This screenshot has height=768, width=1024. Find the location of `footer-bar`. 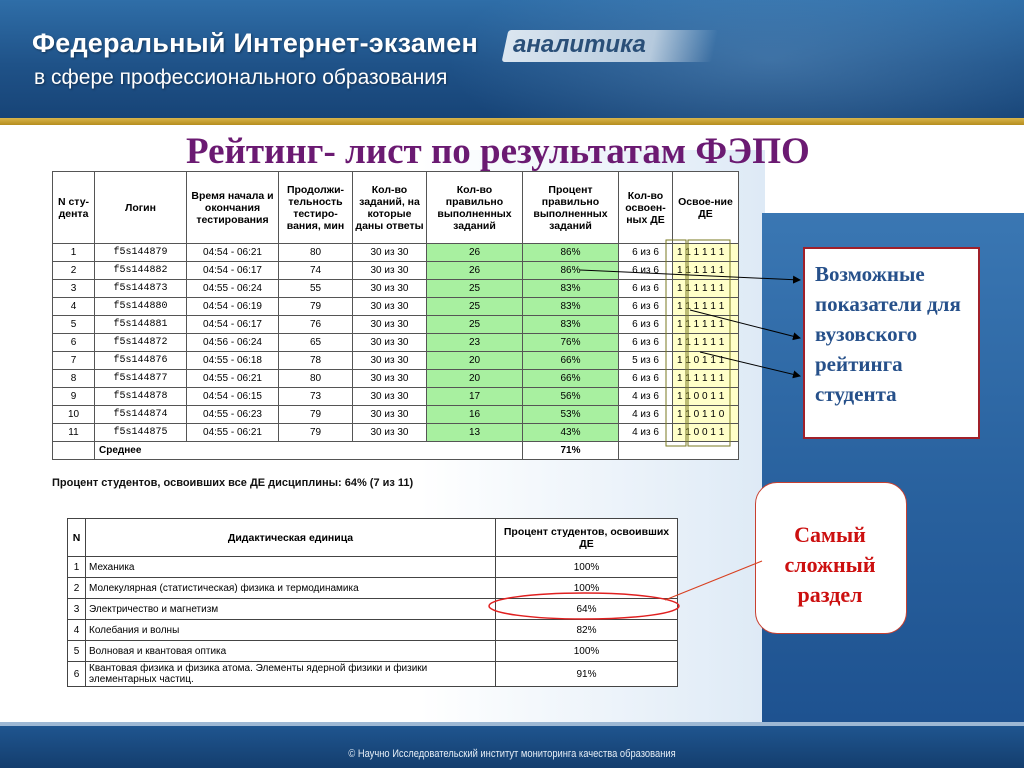

footer-bar is located at coordinates (512, 745).